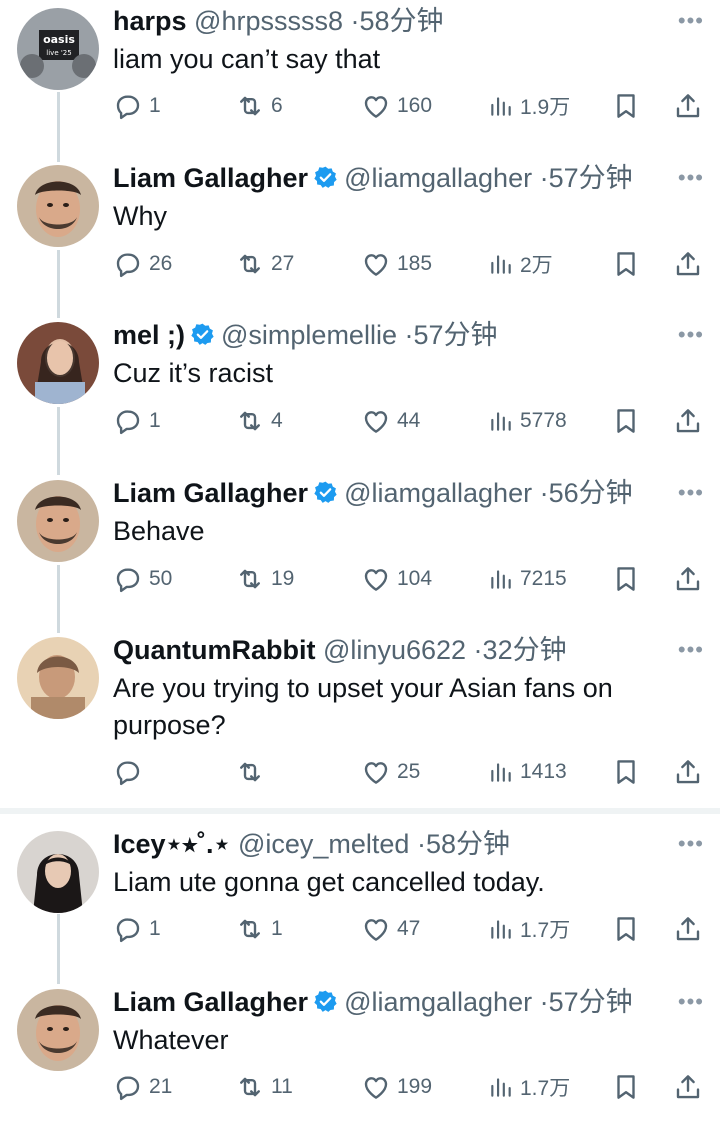 The height and width of the screenshot is (1133, 720). I want to click on reply-button: 50, so click(142, 579).